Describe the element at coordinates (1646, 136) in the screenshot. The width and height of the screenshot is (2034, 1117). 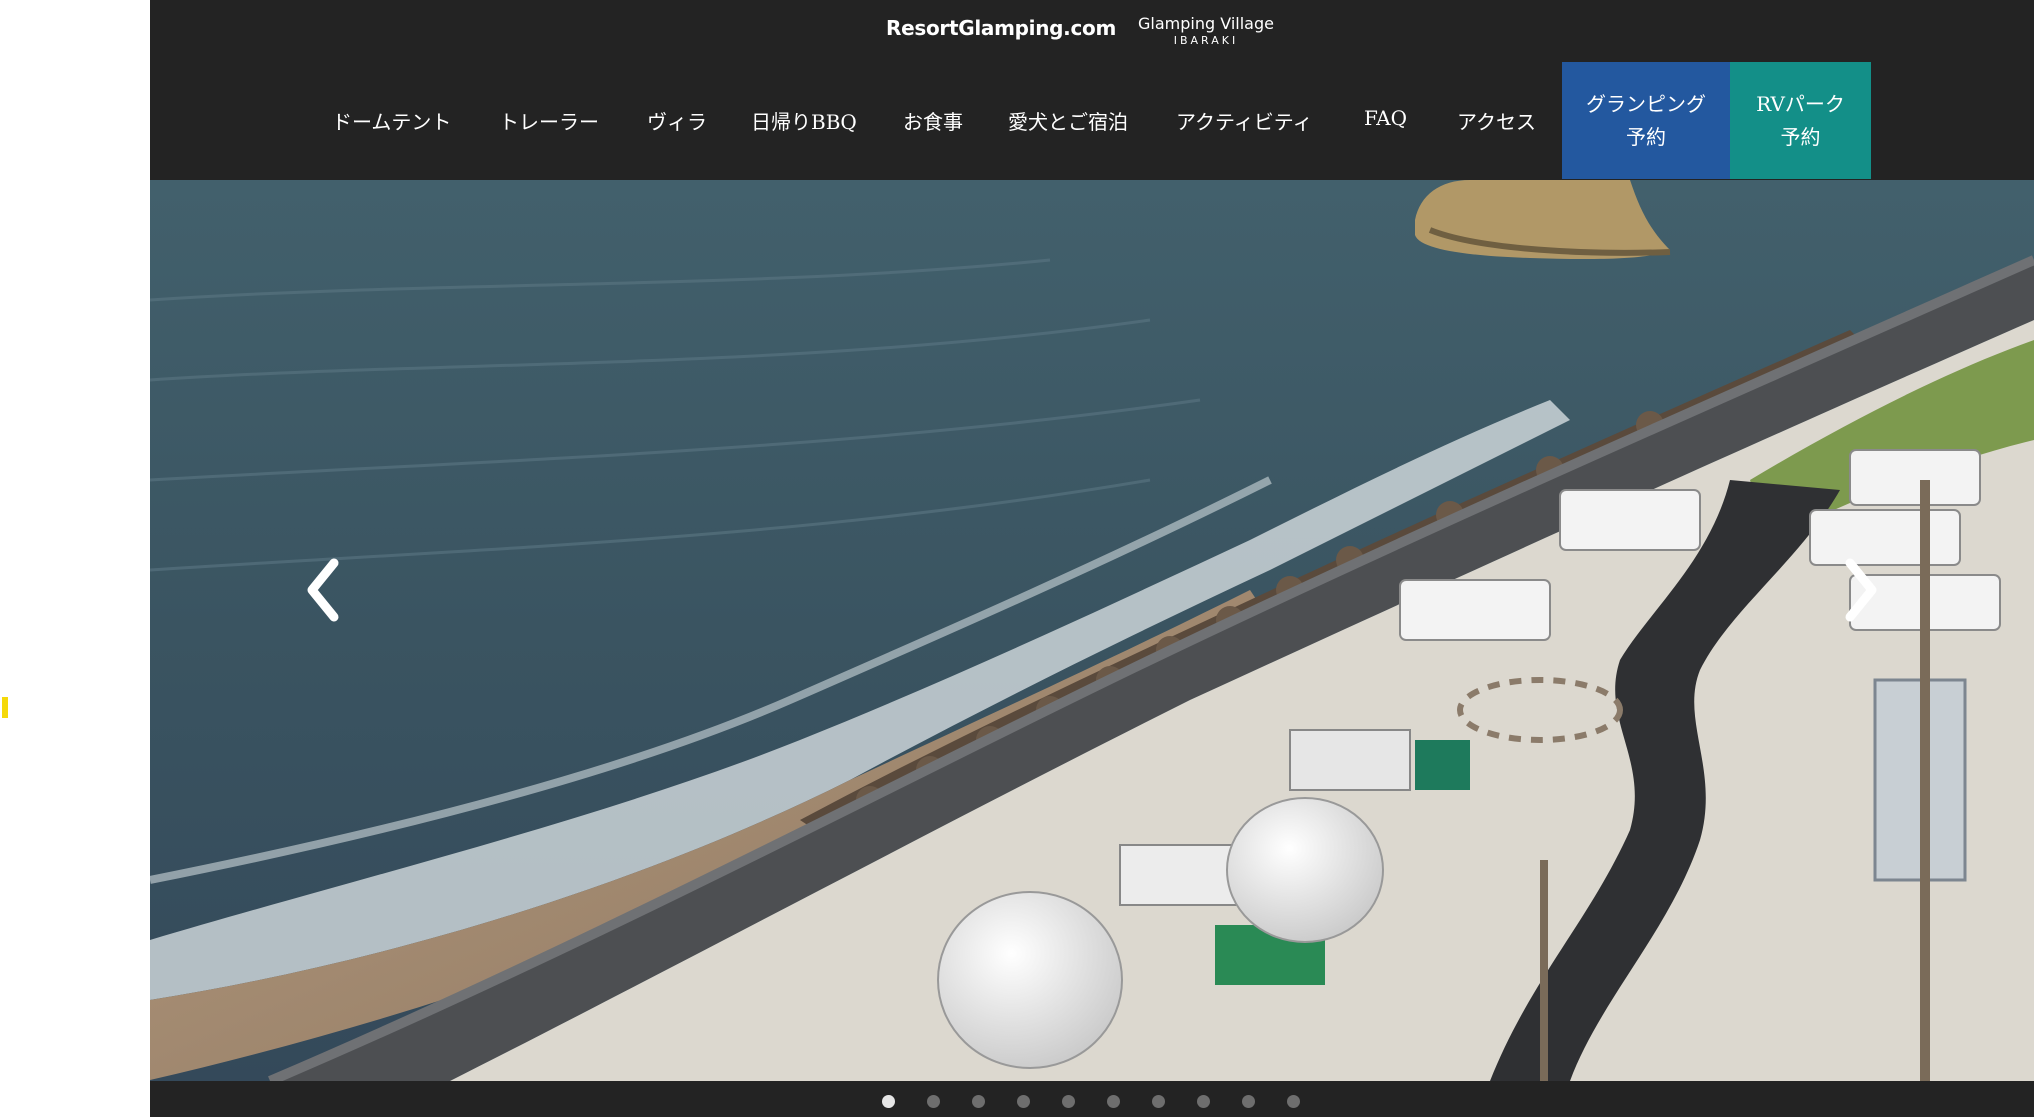
I see `glamping-booking-line2: 予約` at that location.